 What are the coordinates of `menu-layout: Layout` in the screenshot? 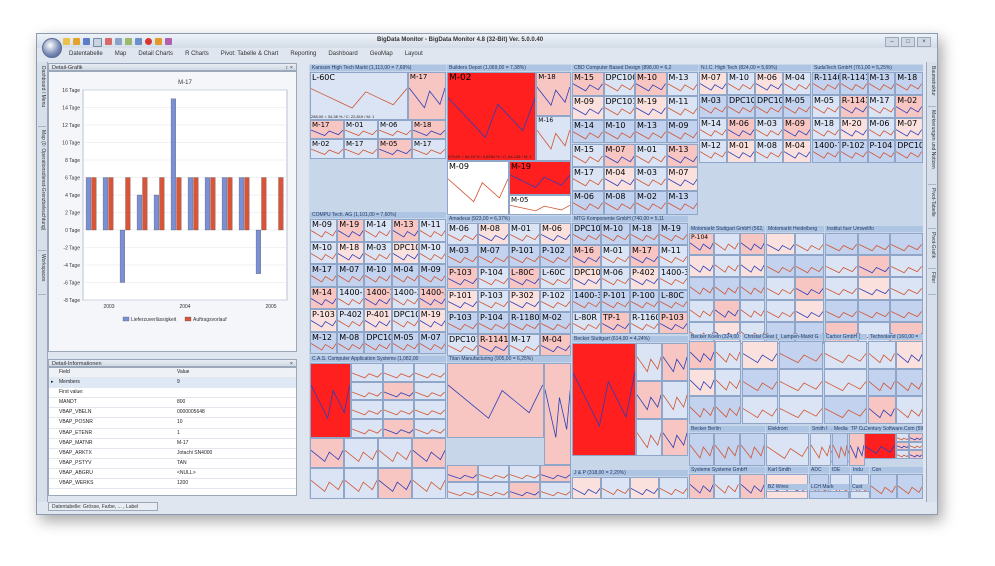 It's located at (414, 55).